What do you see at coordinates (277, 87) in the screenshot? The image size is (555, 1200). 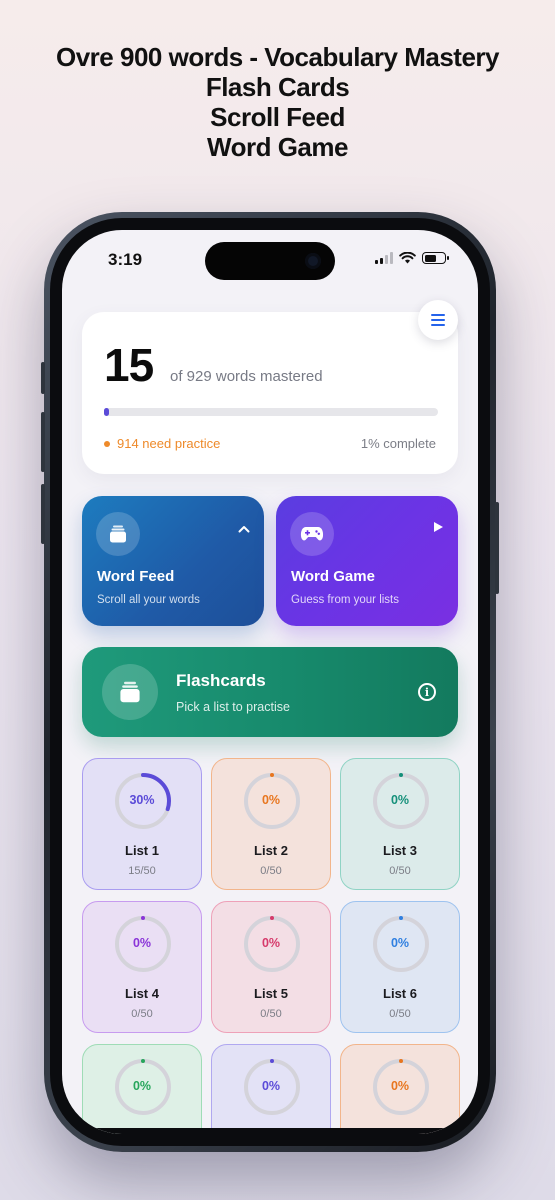 I see `promo-line-2: Flash Cards` at bounding box center [277, 87].